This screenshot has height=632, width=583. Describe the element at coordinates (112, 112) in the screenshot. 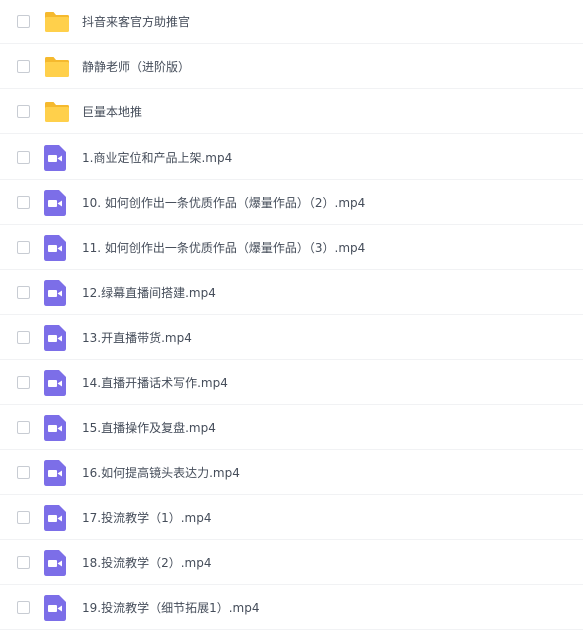

I see `file-name: 巨量本地推` at that location.